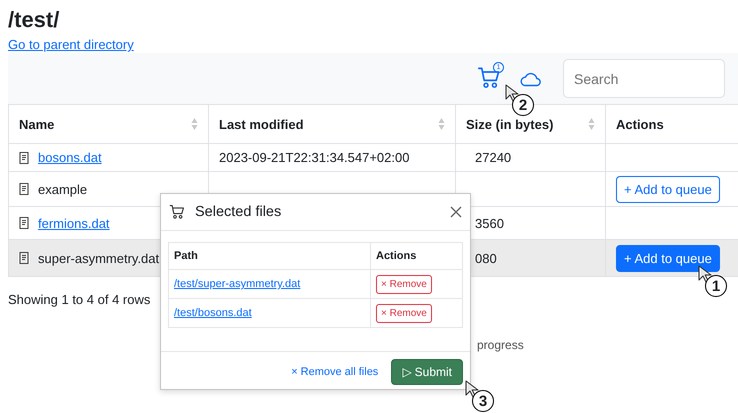  I want to click on column-header: Last modified, so click(261, 124).